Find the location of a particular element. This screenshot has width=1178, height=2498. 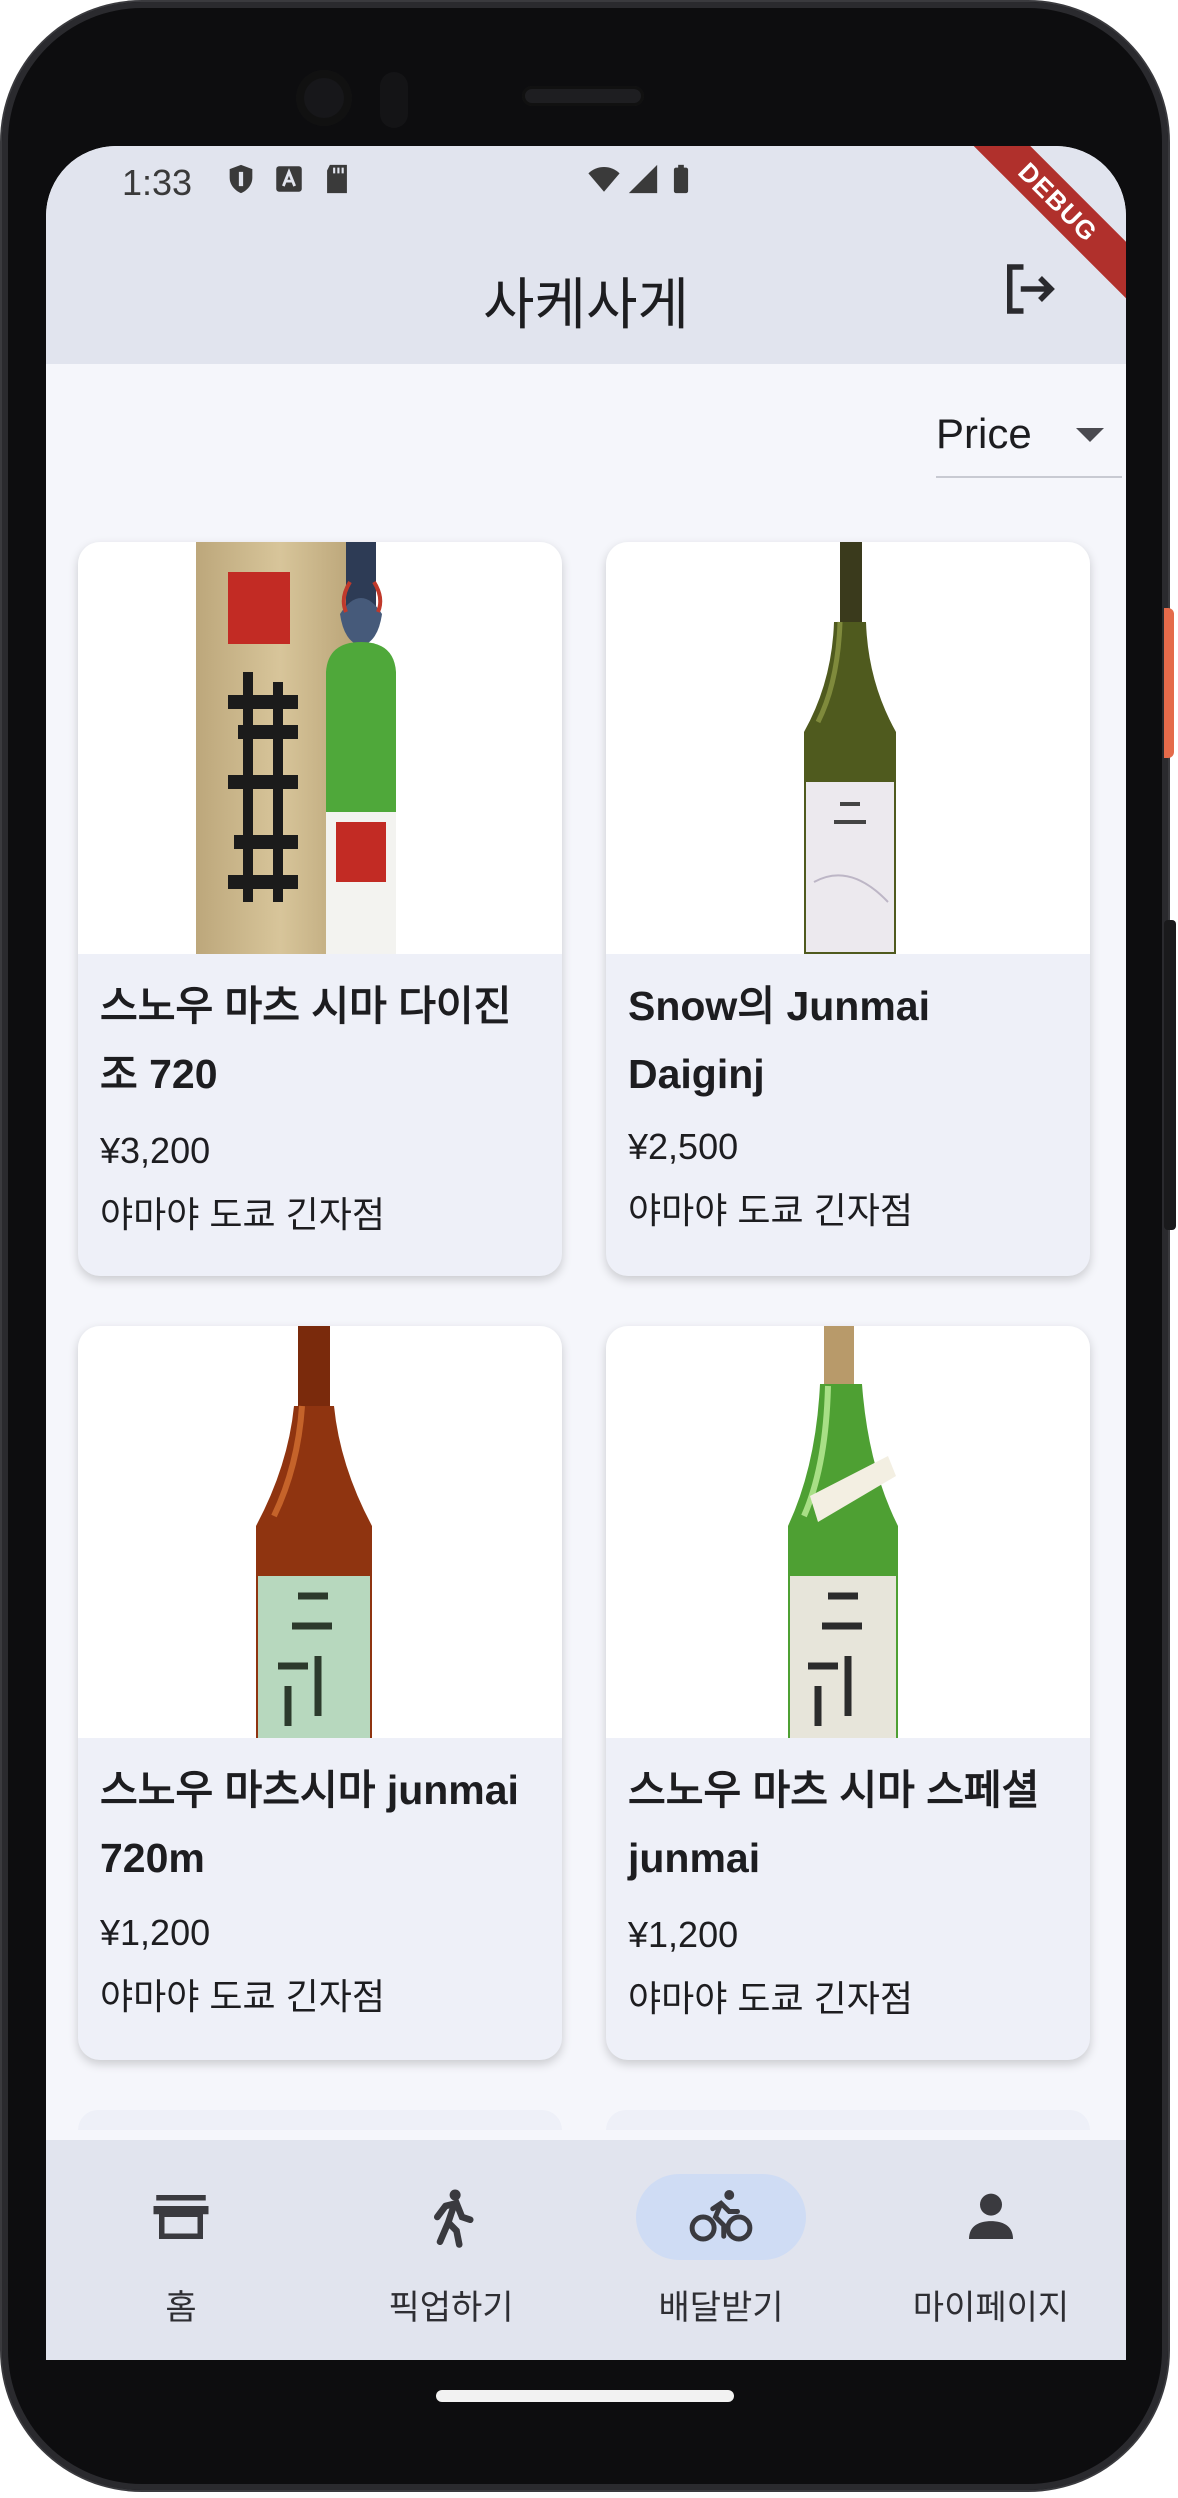

sake-bottle-box-image is located at coordinates (296, 748).